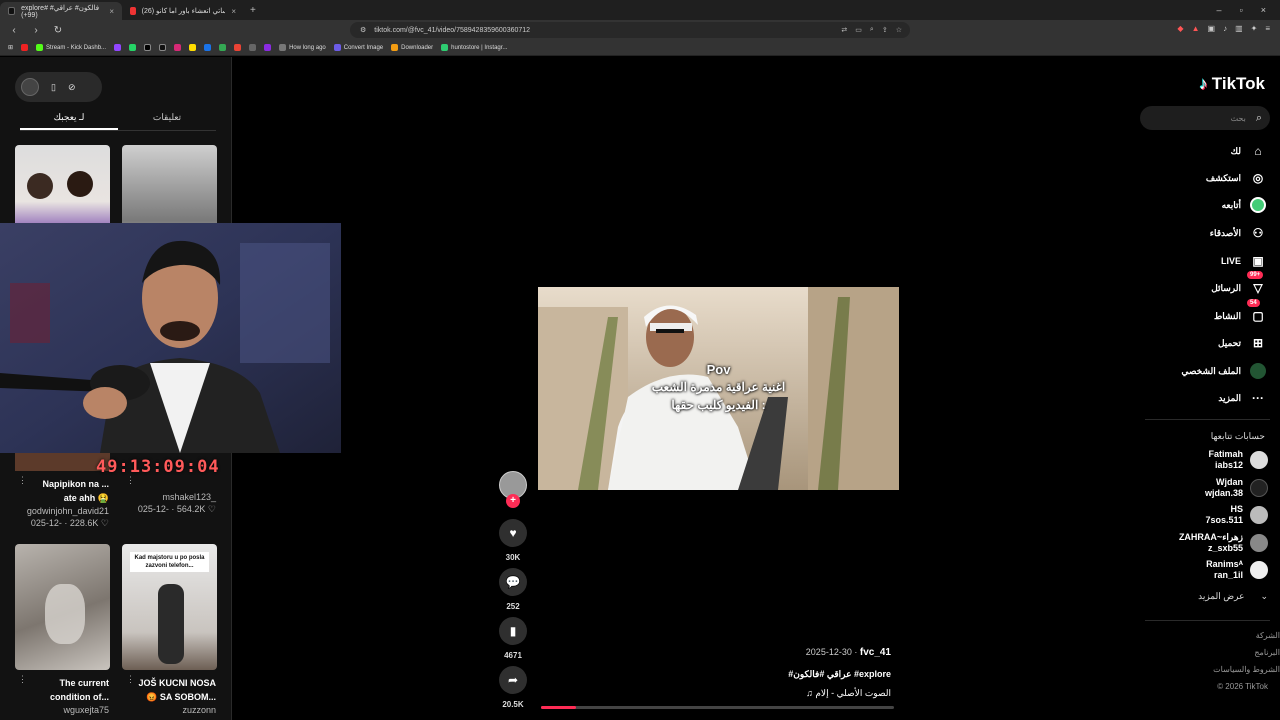 The image size is (1280, 720). What do you see at coordinates (513, 501) in the screenshot?
I see `follow-plus-icon: +` at bounding box center [513, 501].